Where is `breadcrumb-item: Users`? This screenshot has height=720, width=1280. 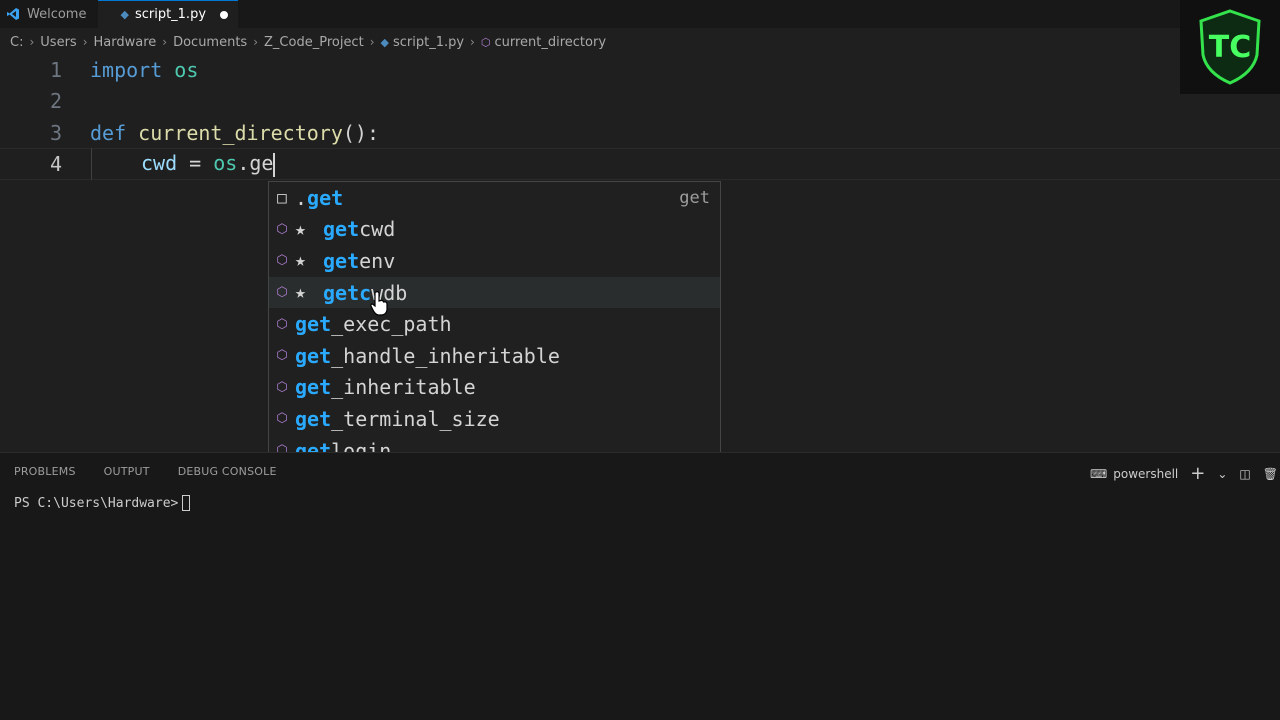 breadcrumb-item: Users is located at coordinates (58, 42).